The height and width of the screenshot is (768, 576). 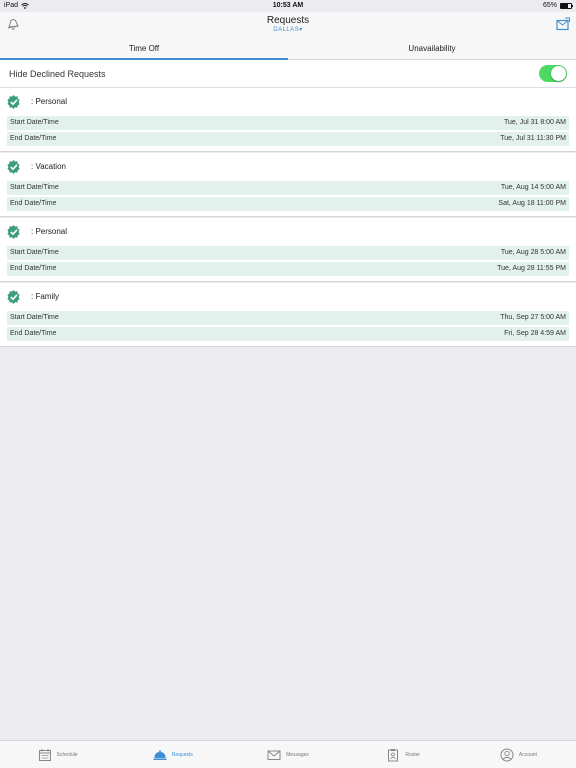 I want to click on start-value: Tue, Aug 28 5:00 AM, so click(x=533, y=252).